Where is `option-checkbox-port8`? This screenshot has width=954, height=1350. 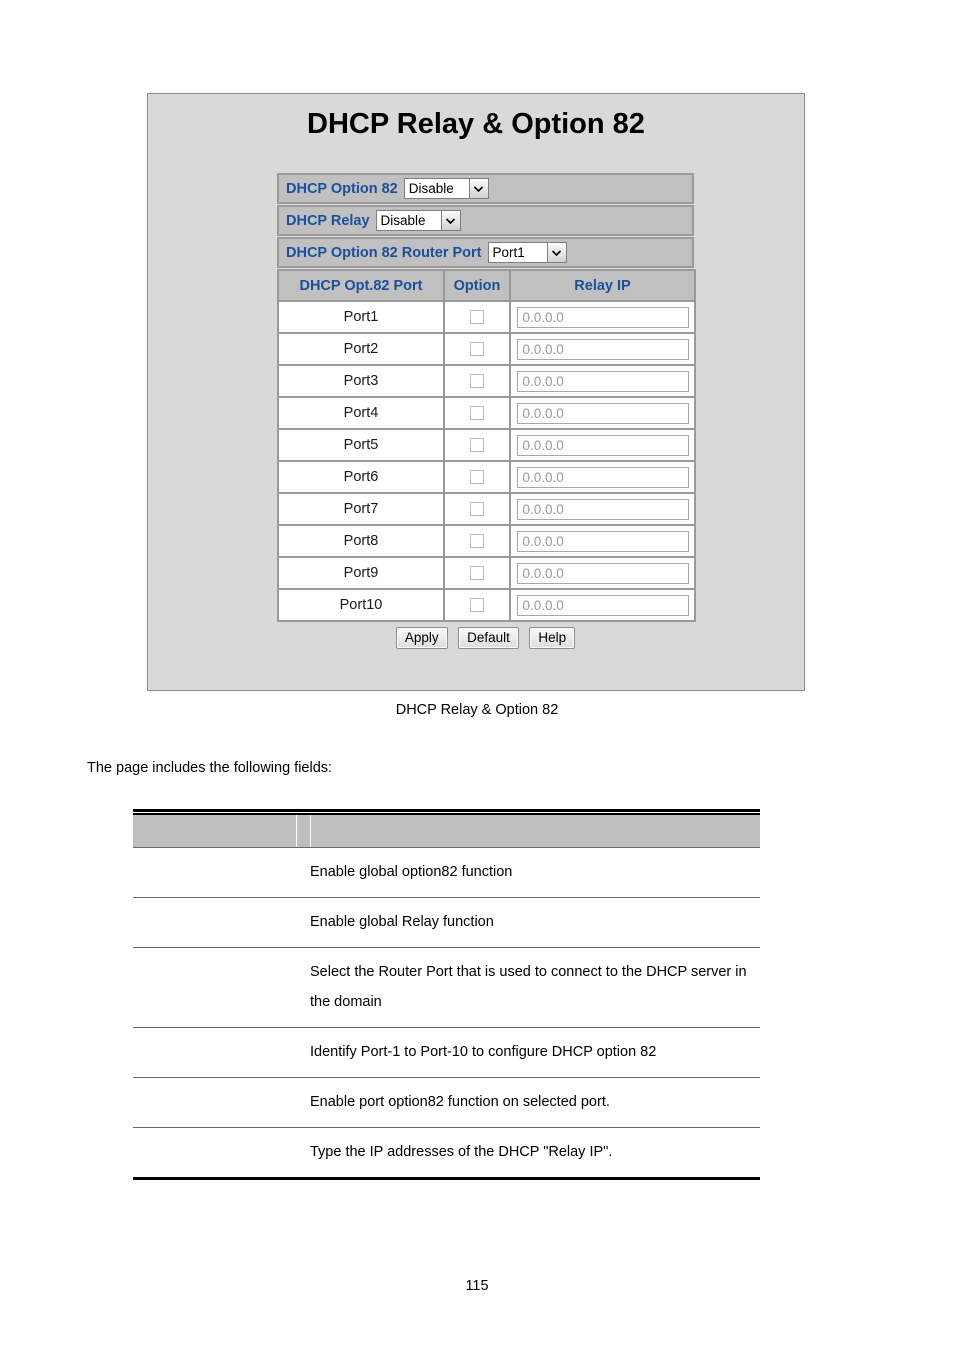 option-checkbox-port8 is located at coordinates (477, 541).